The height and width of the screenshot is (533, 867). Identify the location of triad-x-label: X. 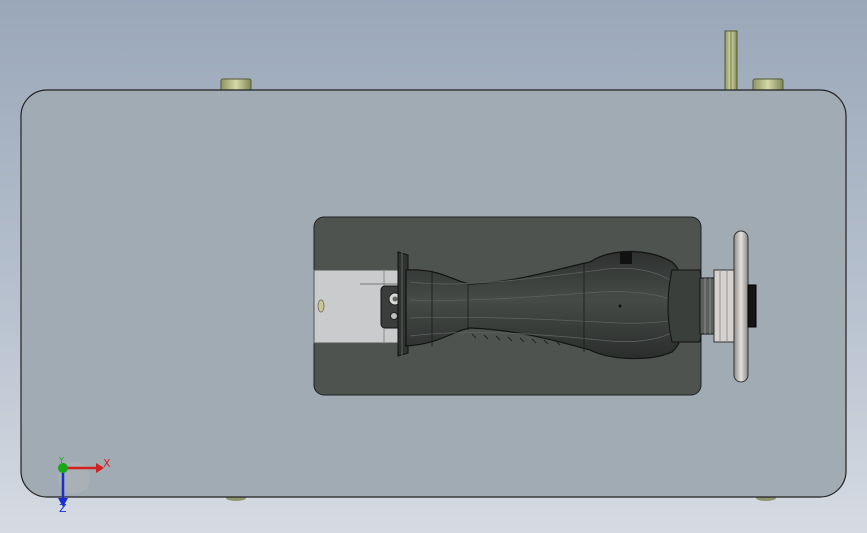
(107, 463).